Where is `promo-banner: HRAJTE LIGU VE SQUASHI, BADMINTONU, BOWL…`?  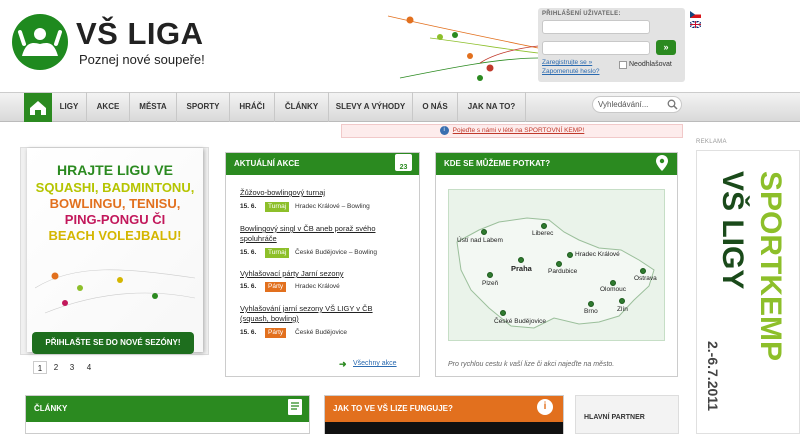
promo-banner: HRAJTE LIGU VE SQUASHI, BADMINTONU, BOWL… is located at coordinates (114, 251).